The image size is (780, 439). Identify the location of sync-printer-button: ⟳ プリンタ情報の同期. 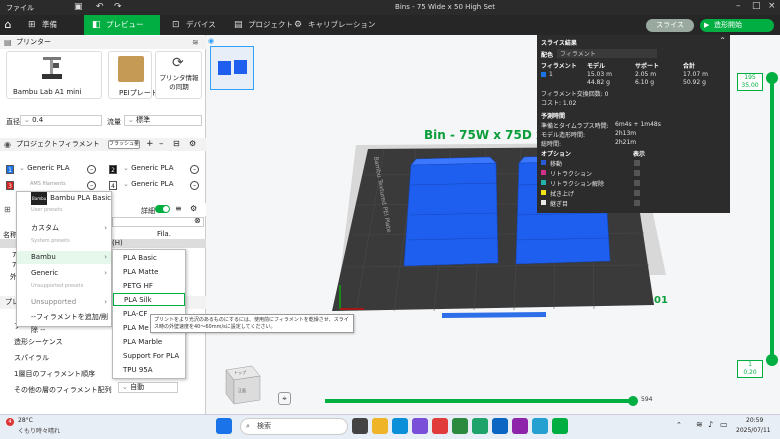
(178, 75).